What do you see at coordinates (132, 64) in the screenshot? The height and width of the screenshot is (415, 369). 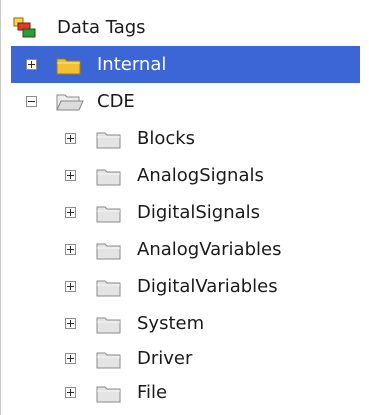 I see `tree-node-label: Internal` at bounding box center [132, 64].